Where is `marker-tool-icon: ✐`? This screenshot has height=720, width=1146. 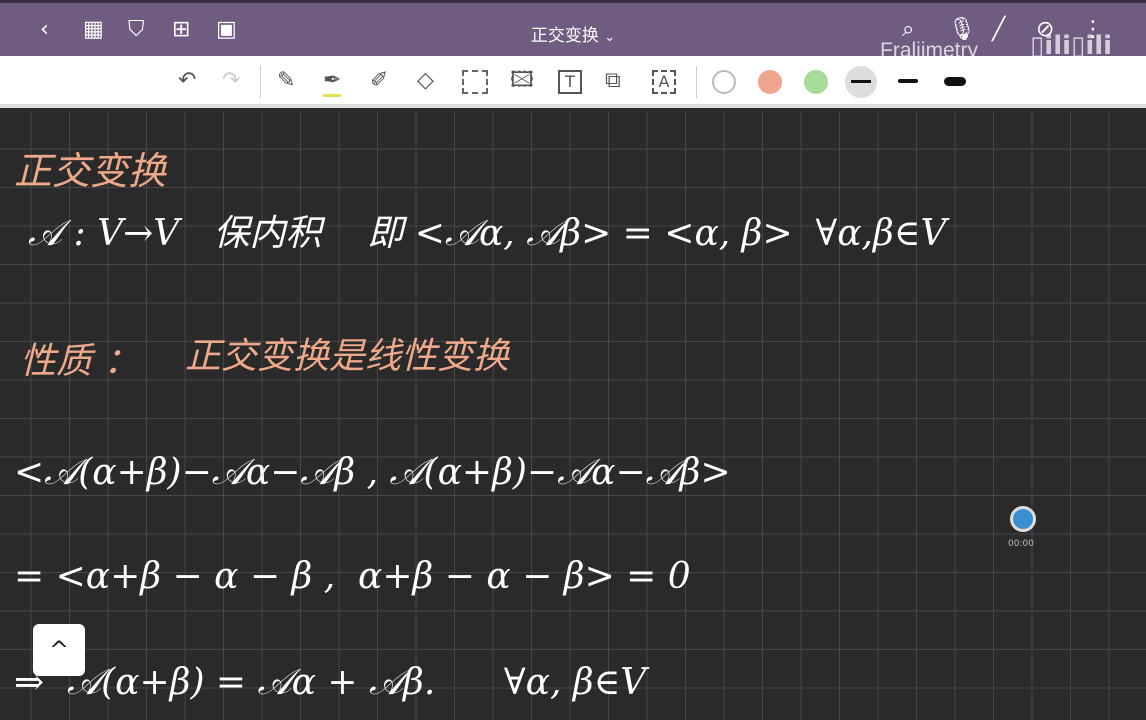
marker-tool-icon: ✐ is located at coordinates (379, 81).